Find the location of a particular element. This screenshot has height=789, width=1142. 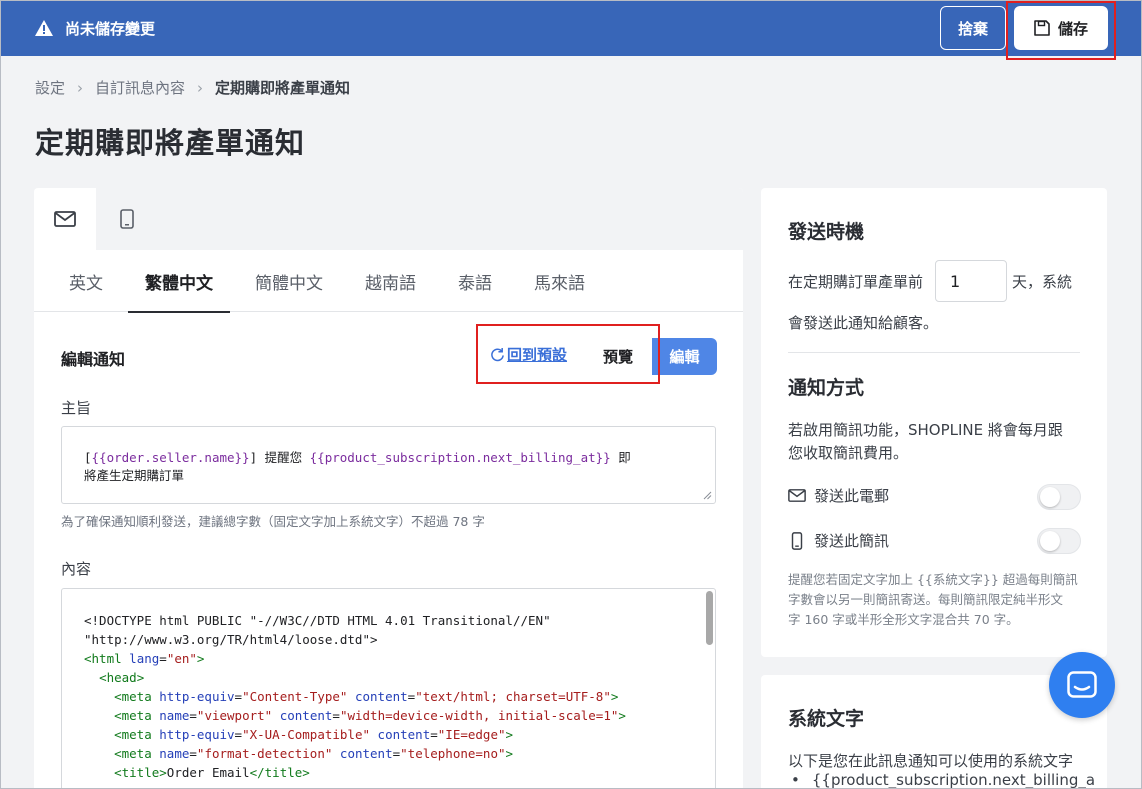

tab-thai: 泰語 is located at coordinates (475, 281).